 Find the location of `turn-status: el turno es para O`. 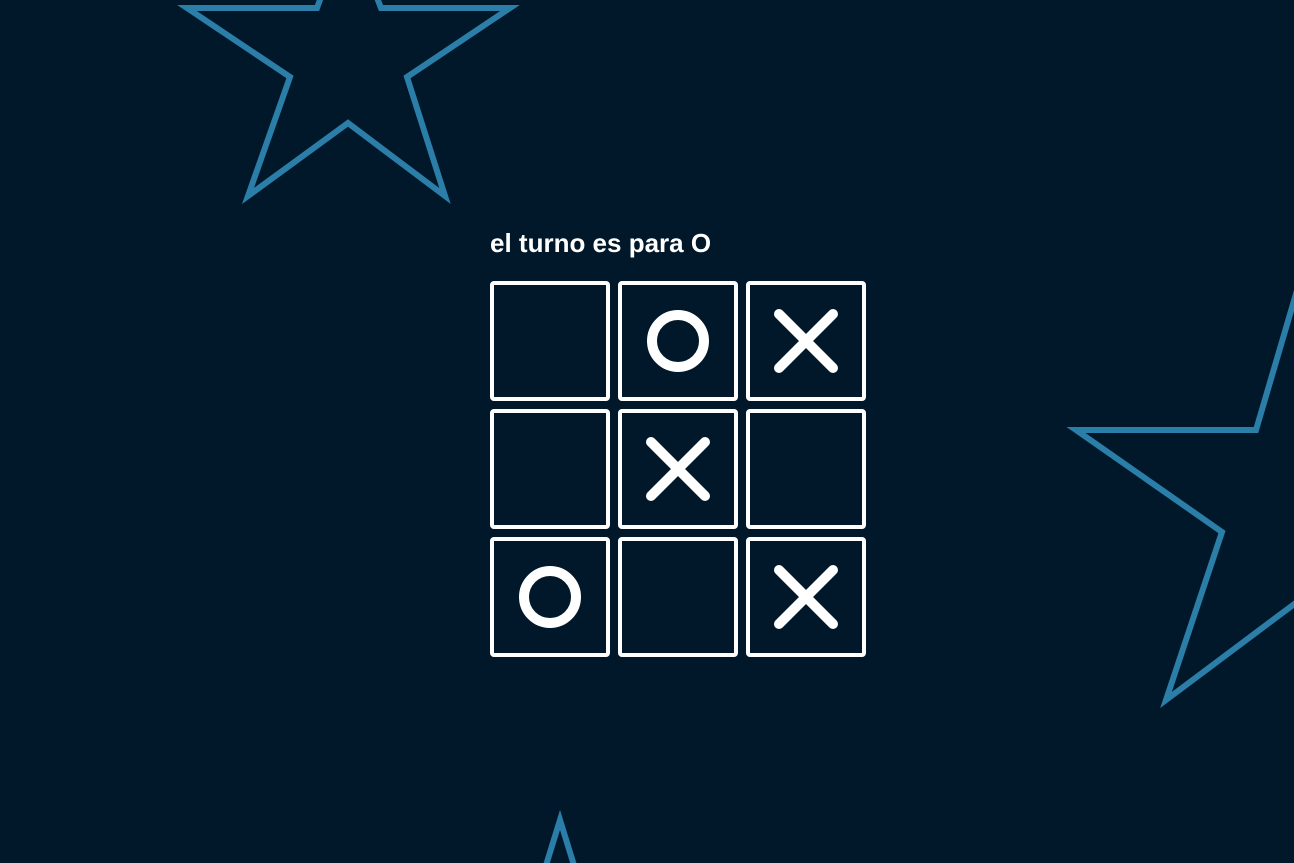

turn-status: el turno es para O is located at coordinates (601, 243).